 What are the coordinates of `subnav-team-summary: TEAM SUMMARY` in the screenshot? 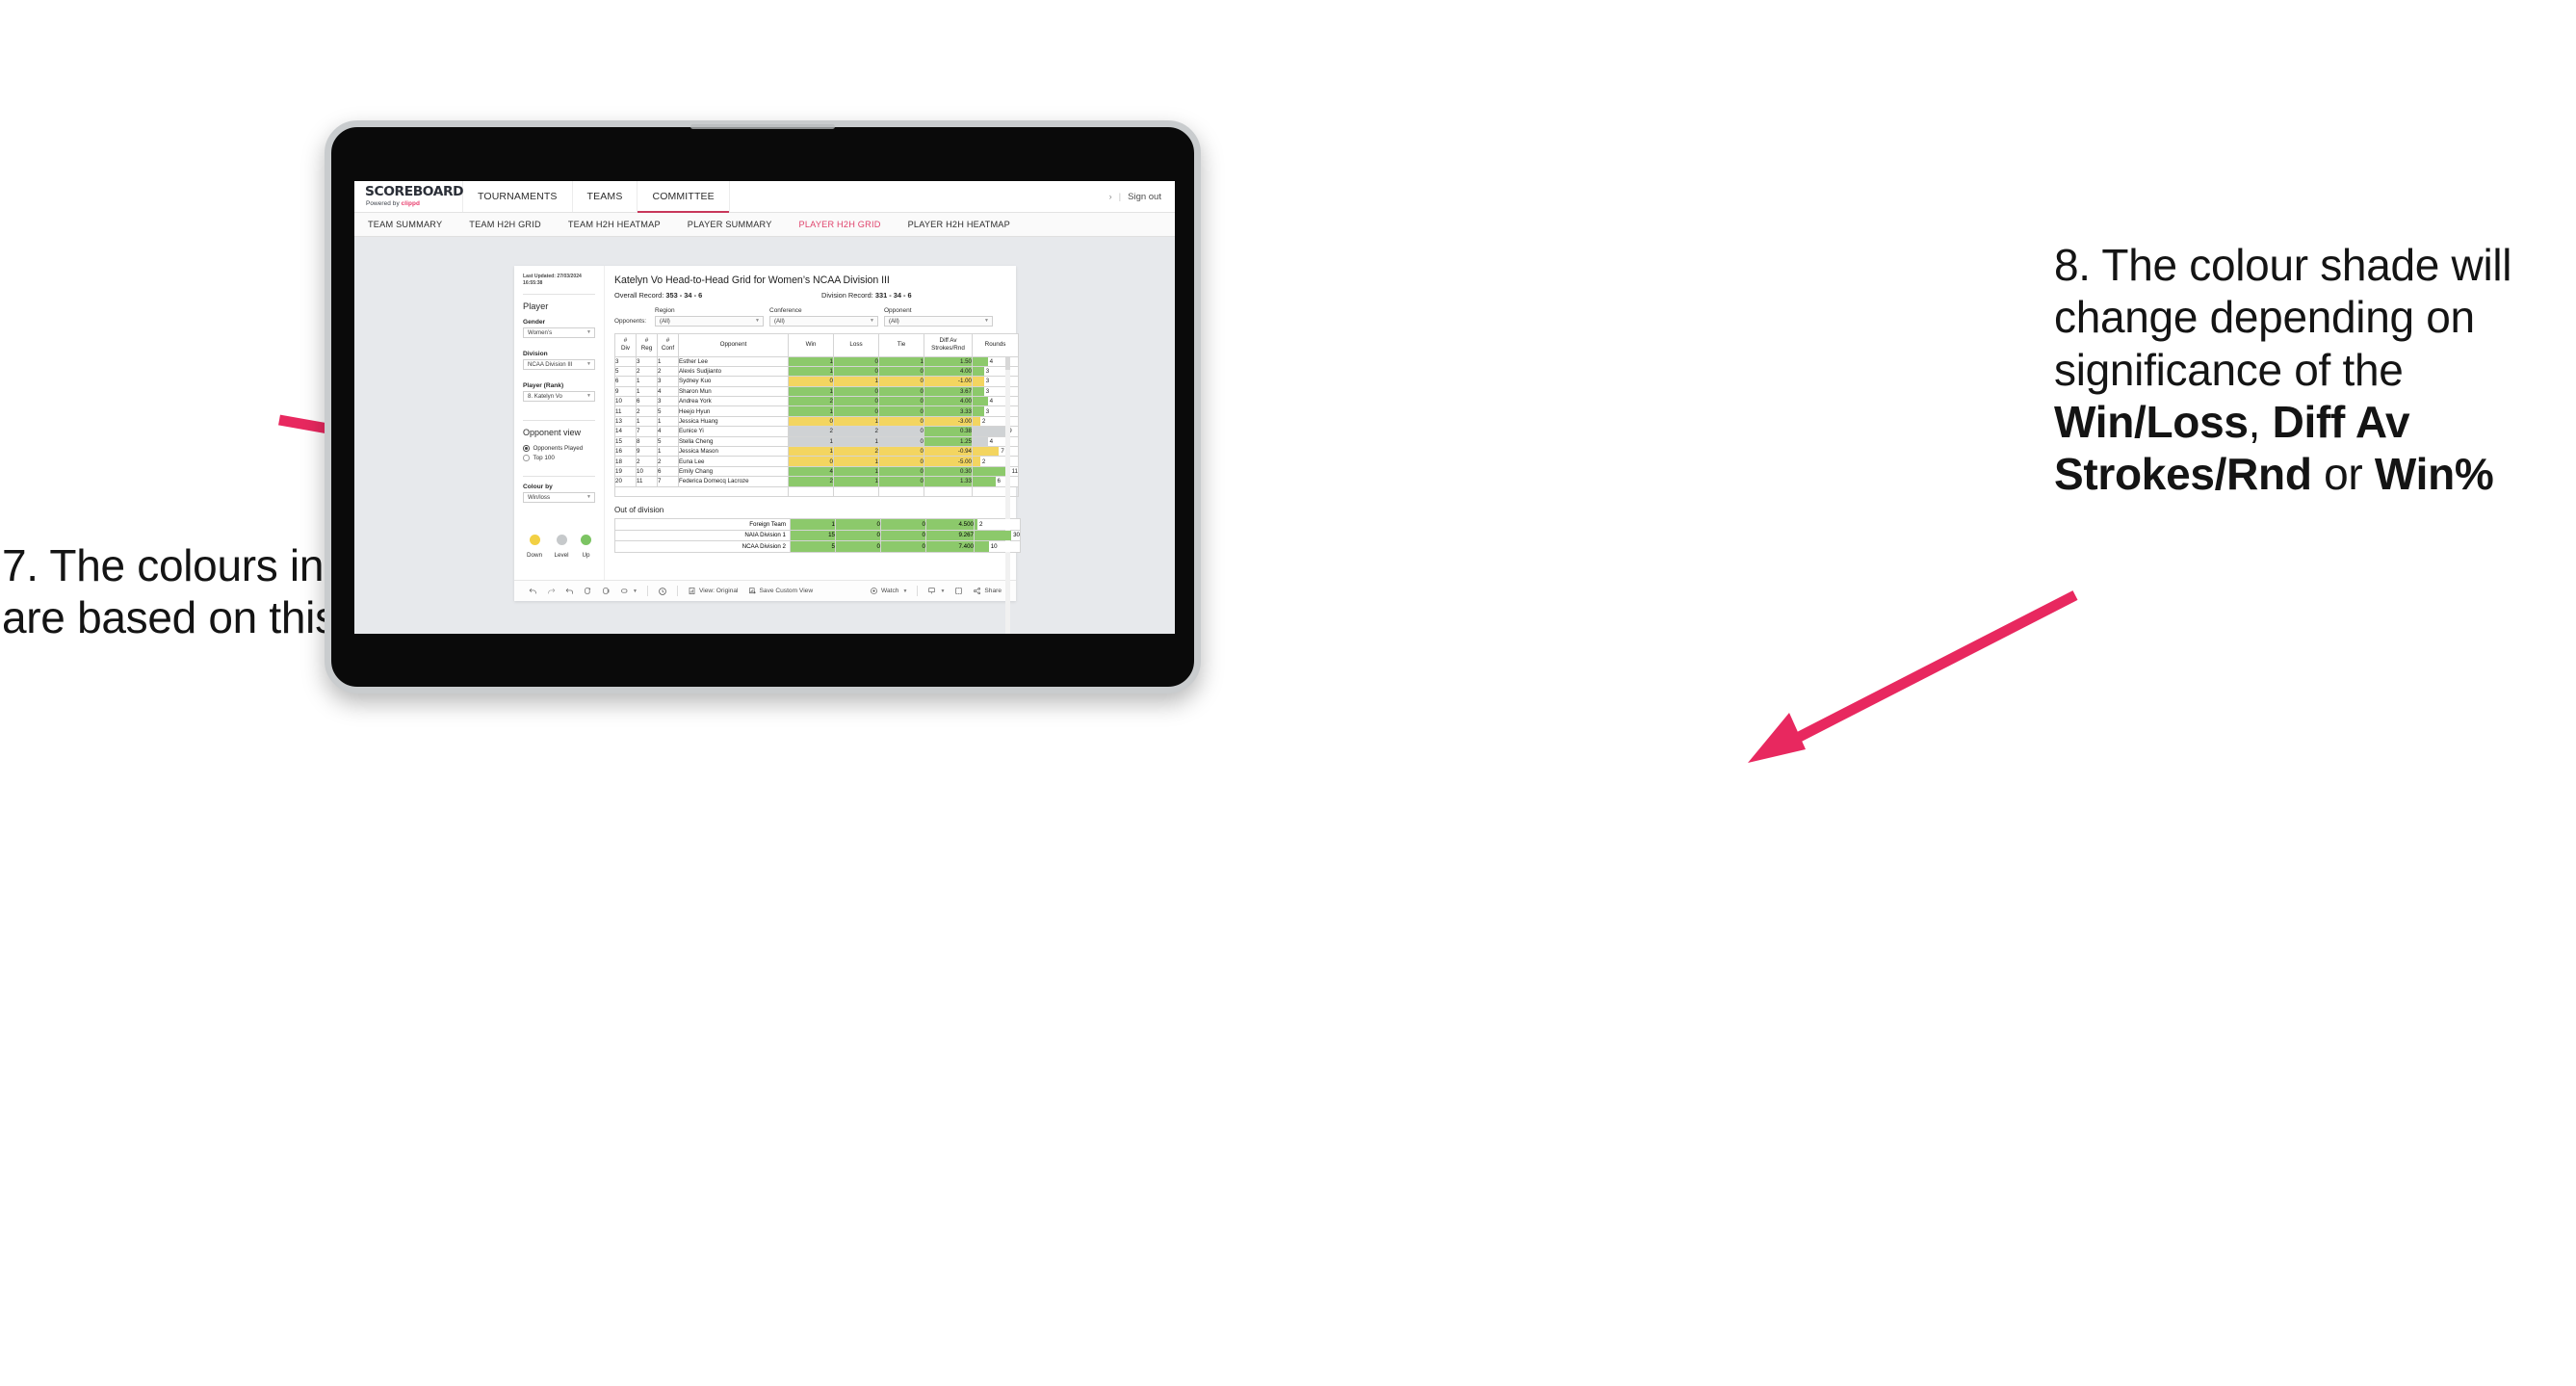 It's located at (411, 224).